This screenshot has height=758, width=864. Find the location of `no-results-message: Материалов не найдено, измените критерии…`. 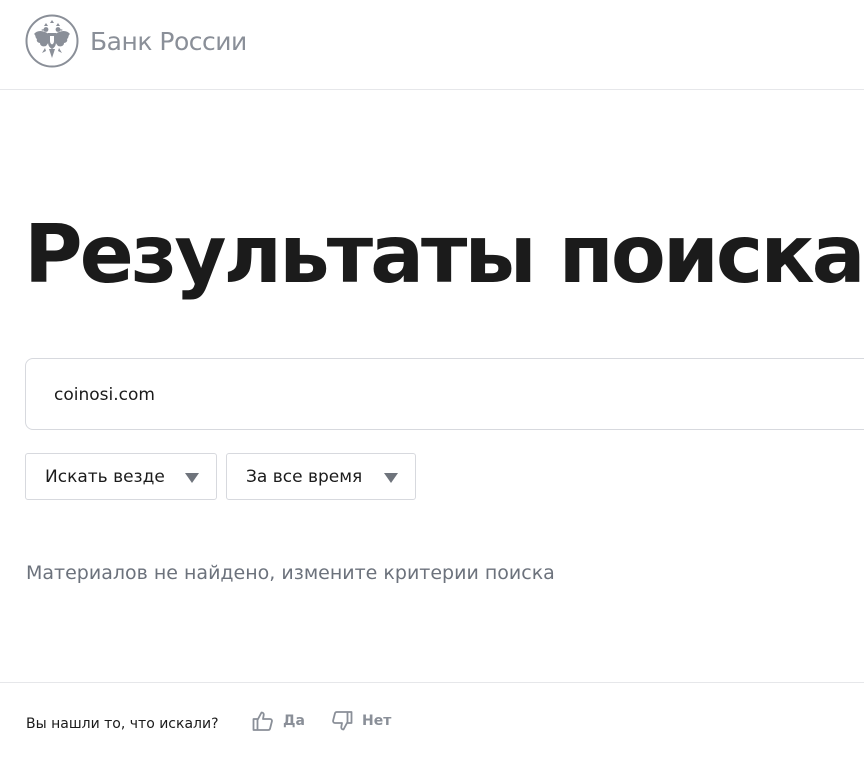

no-results-message: Материалов не найдено, измените критерии… is located at coordinates (290, 573).